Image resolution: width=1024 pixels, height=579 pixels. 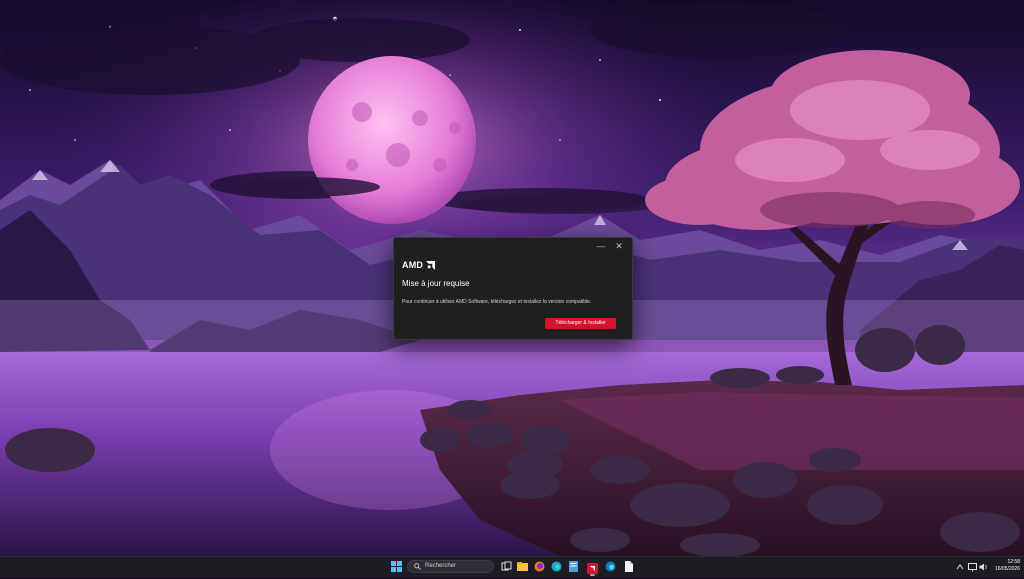 I want to click on notepad-icon, so click(x=573, y=566).